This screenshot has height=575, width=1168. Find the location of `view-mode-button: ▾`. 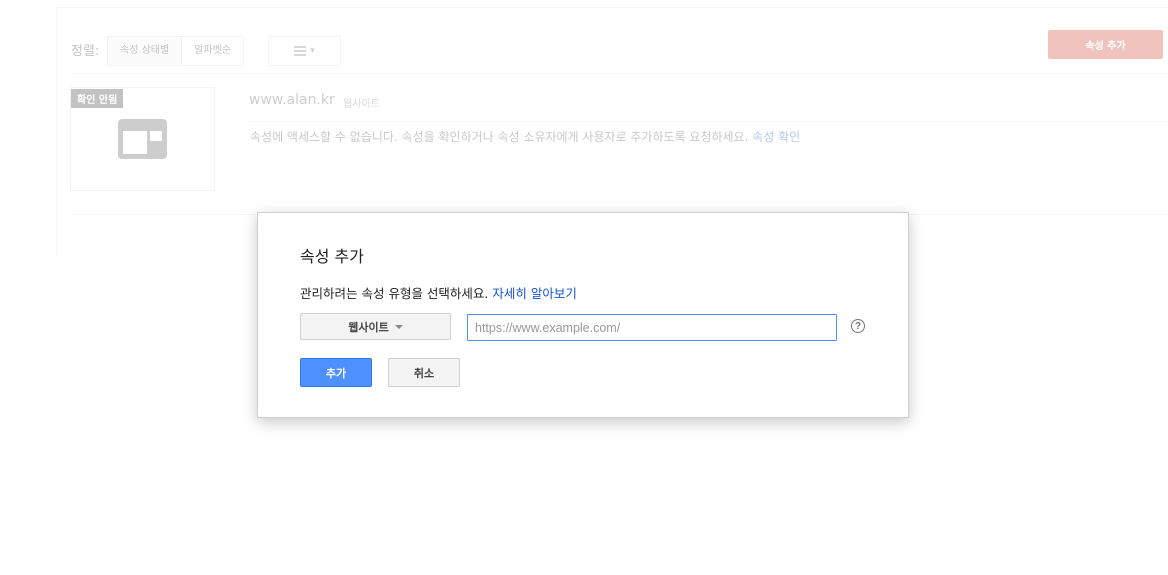

view-mode-button: ▾ is located at coordinates (304, 51).